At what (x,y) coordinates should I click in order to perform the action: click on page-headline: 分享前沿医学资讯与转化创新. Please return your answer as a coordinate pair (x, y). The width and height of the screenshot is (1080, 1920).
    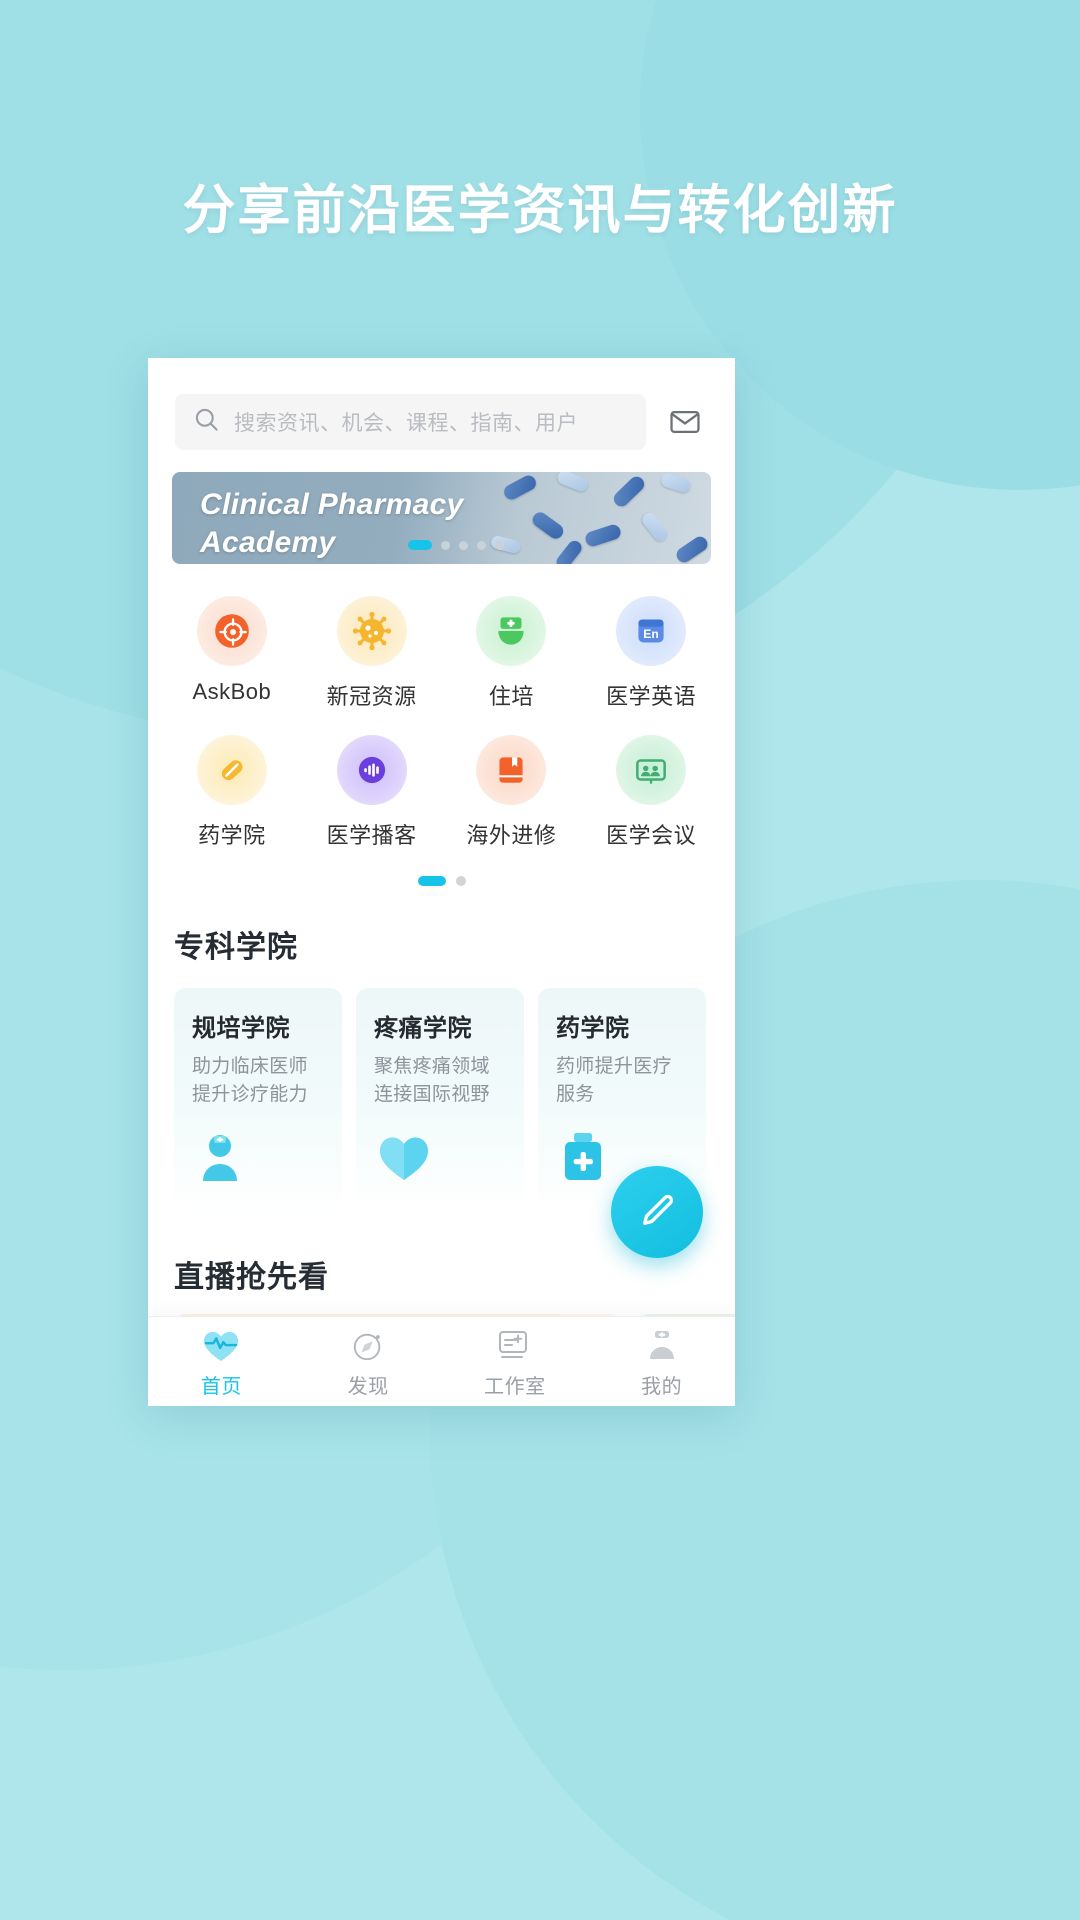
    Looking at the image, I should click on (540, 210).